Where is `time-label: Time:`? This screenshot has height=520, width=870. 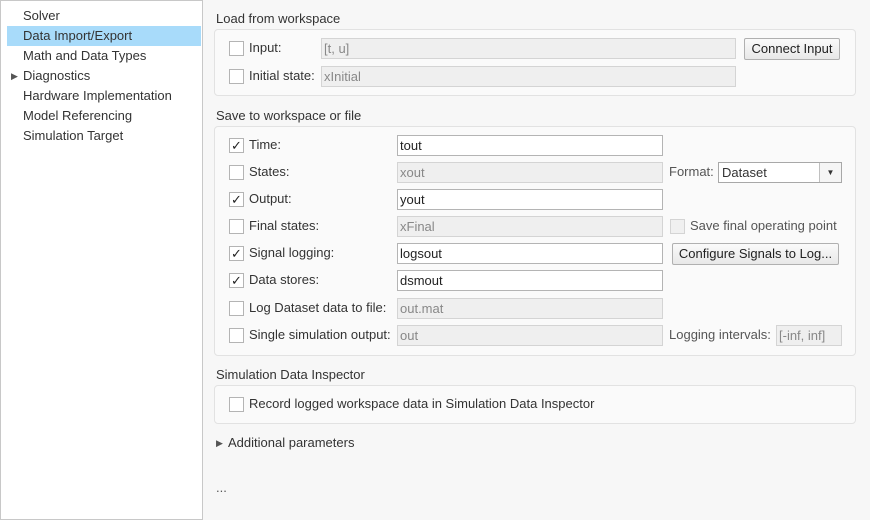 time-label: Time: is located at coordinates (265, 144).